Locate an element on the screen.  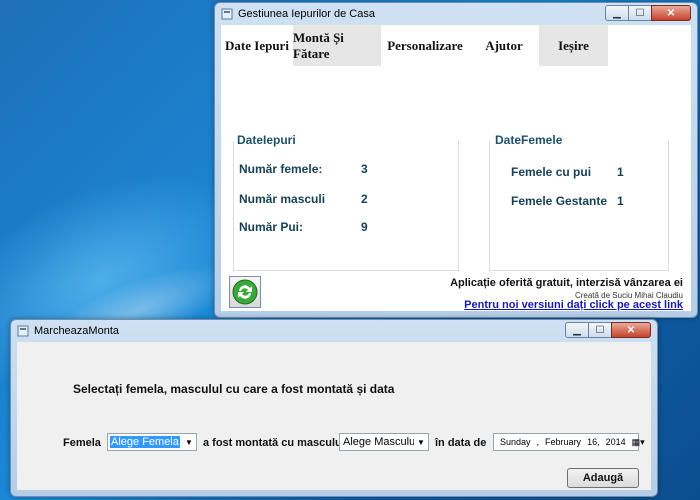
date-month: February is located at coordinates (563, 442).